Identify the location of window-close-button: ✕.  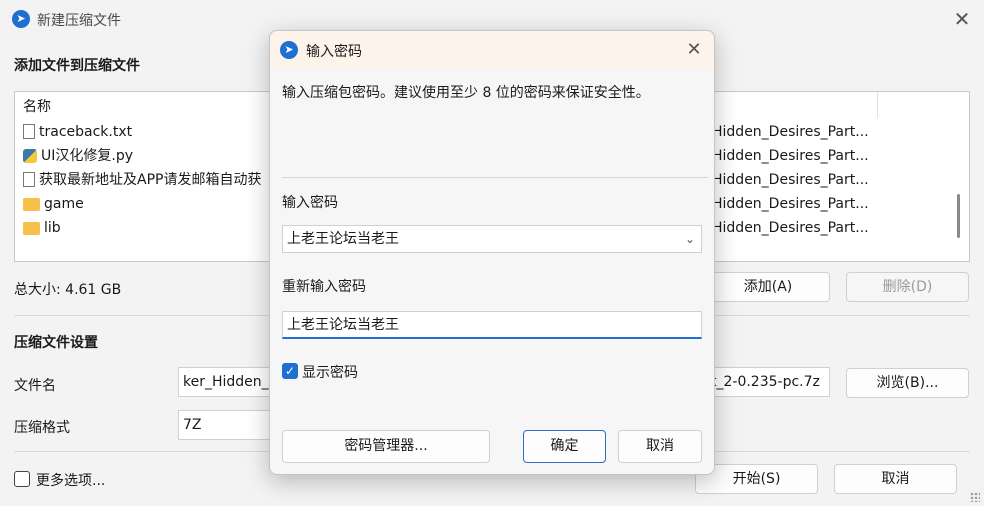
(962, 19).